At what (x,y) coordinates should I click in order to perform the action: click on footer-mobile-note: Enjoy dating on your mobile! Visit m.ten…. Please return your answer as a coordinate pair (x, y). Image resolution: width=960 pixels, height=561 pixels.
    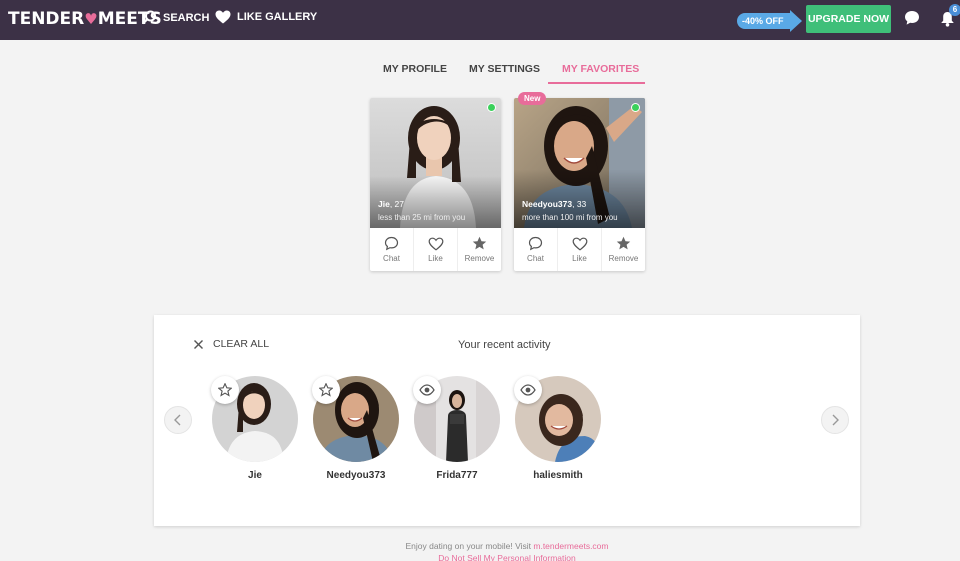
    Looking at the image, I should click on (480, 546).